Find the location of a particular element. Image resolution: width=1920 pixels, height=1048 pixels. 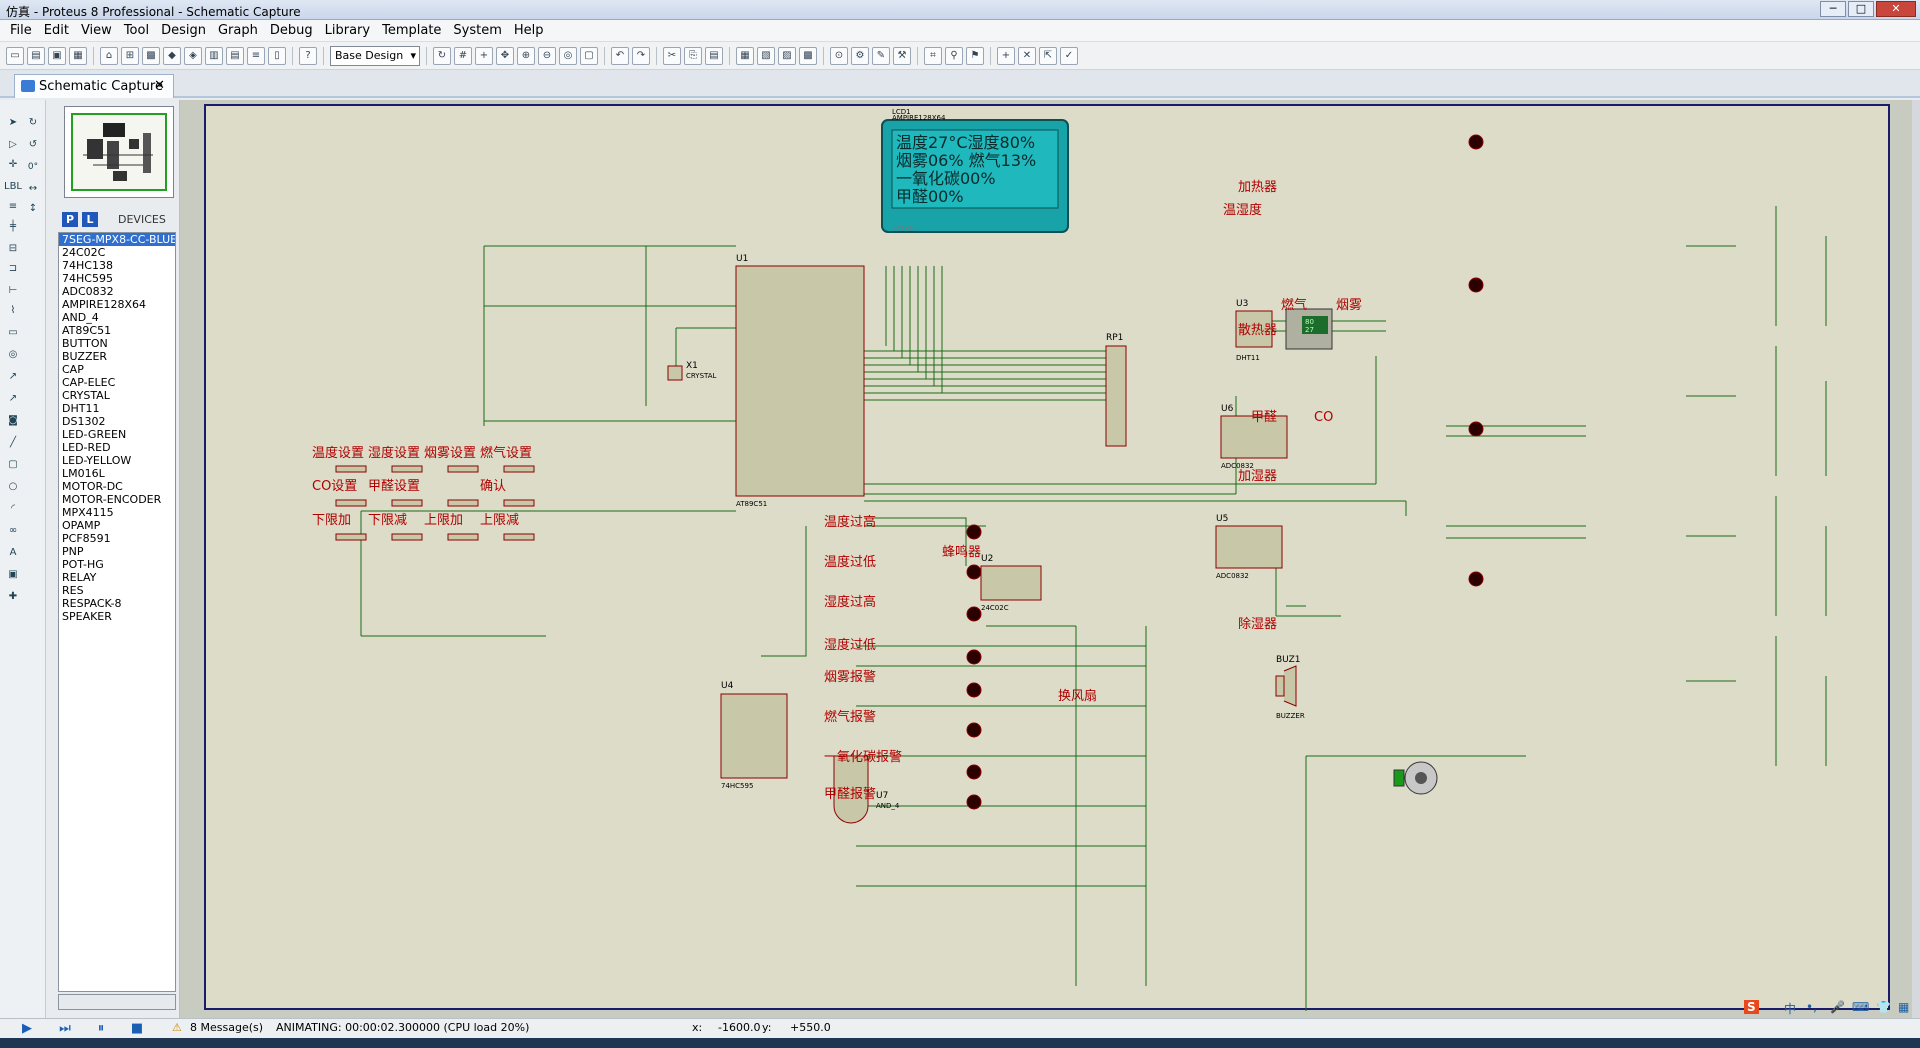

zoom-area-icon: ▢ is located at coordinates (589, 55).